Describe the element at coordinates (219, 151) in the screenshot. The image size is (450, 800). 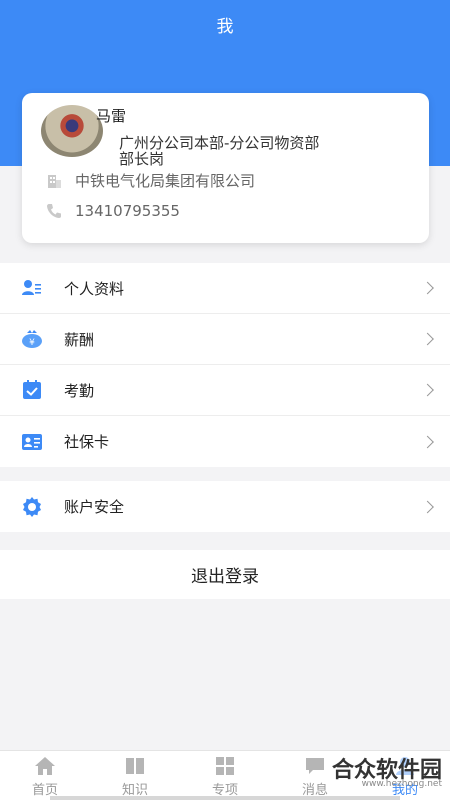
I see `profile-department: 广州分公司本部-分公司物资部部长岗` at that location.